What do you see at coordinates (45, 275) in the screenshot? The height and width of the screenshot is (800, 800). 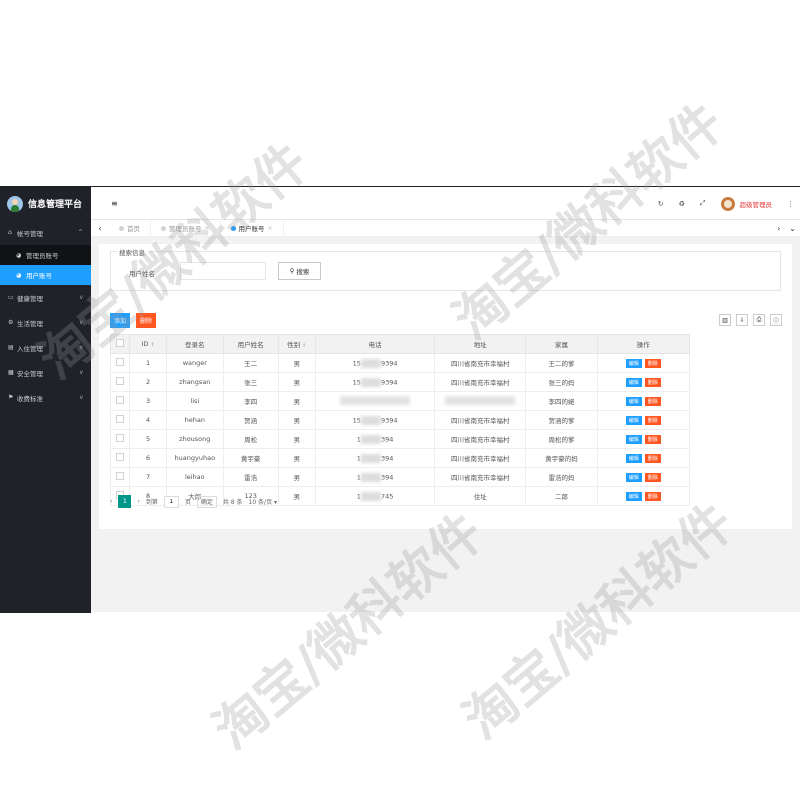 I see `sidebar-item-user-accounts: ◕ 用户账号` at bounding box center [45, 275].